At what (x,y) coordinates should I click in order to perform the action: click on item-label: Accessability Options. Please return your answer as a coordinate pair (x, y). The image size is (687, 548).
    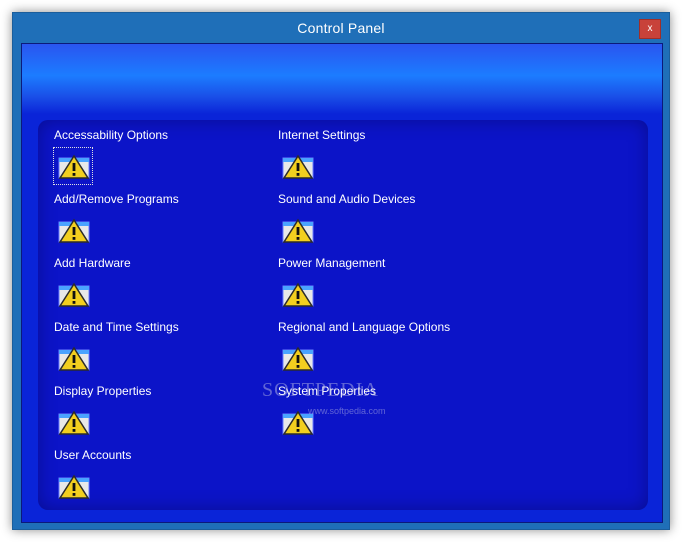
    Looking at the image, I should click on (111, 135).